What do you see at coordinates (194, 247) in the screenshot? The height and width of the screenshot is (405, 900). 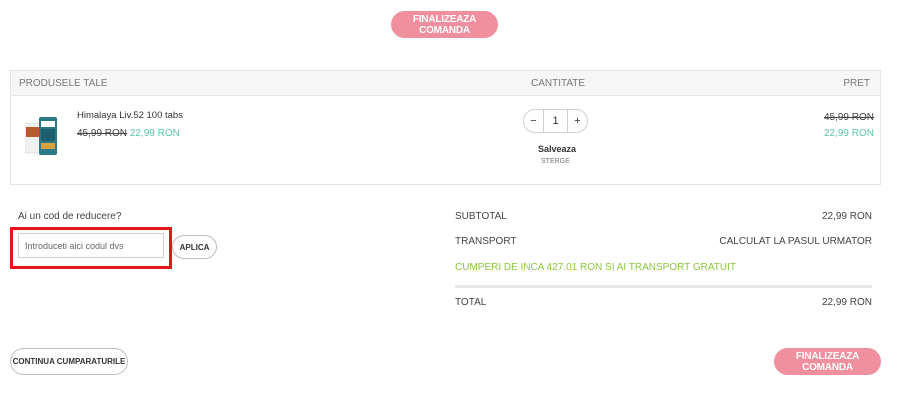 I see `apply-discount-button: APLICA` at bounding box center [194, 247].